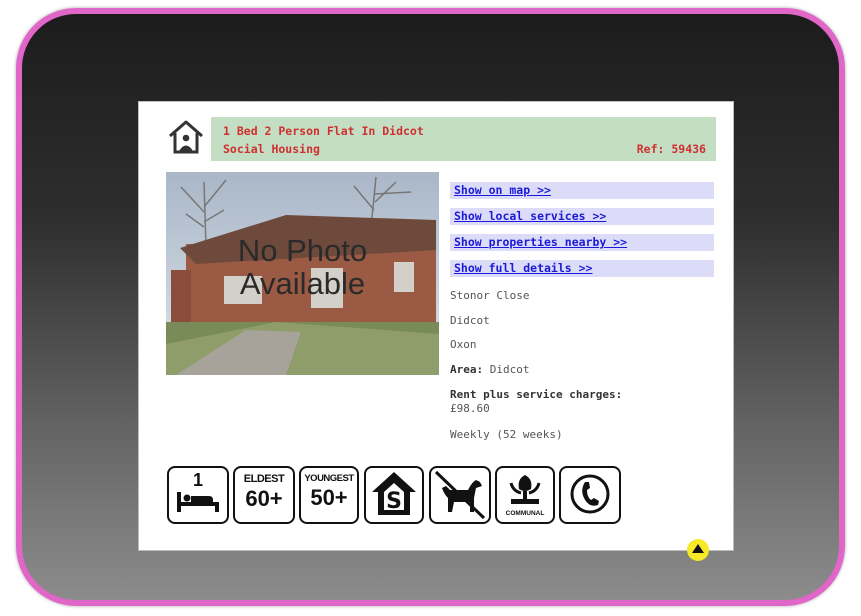 The image size is (861, 616). I want to click on telephone-icon, so click(590, 495).